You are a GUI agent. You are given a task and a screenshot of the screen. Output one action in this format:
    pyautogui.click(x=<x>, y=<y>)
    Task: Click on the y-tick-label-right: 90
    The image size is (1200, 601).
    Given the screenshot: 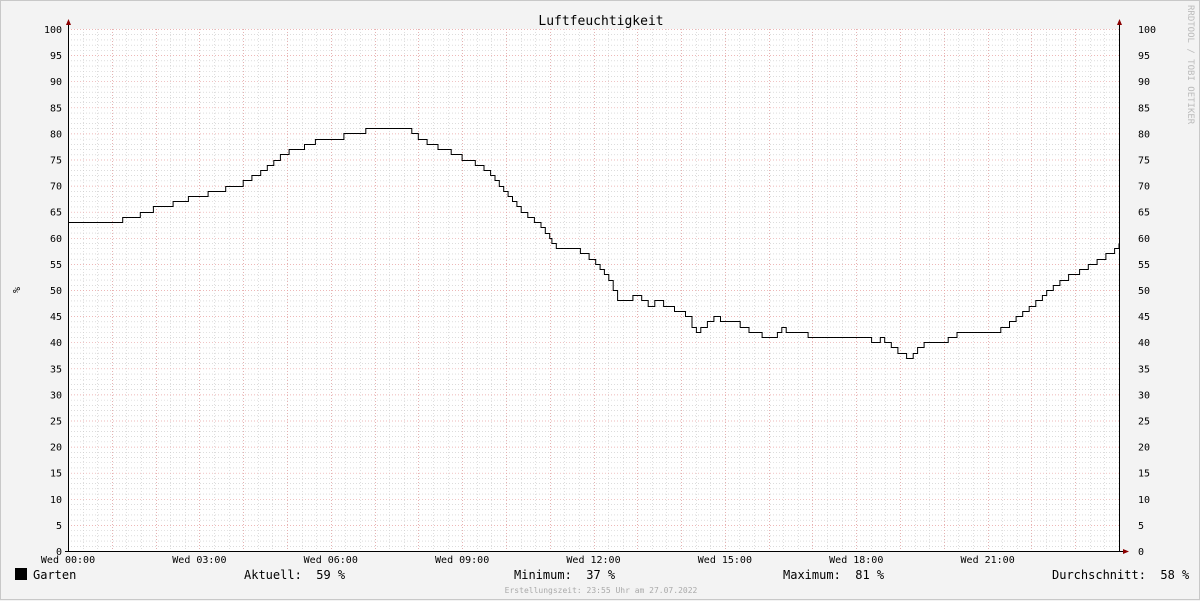 What is the action you would take?
    pyautogui.click(x=1144, y=82)
    